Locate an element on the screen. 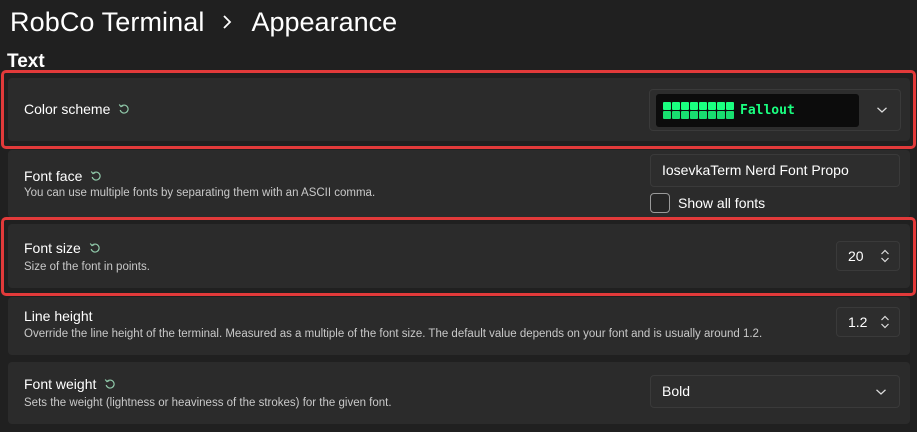  font-weight-label-group: Font weight is located at coordinates (70, 384).